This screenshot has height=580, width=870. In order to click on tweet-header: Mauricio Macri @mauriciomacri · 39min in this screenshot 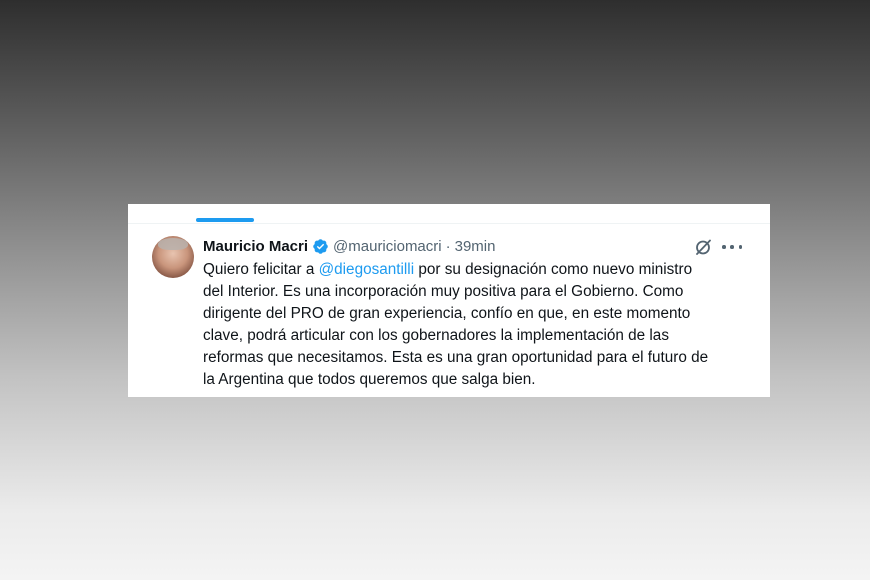, I will do `click(349, 246)`.